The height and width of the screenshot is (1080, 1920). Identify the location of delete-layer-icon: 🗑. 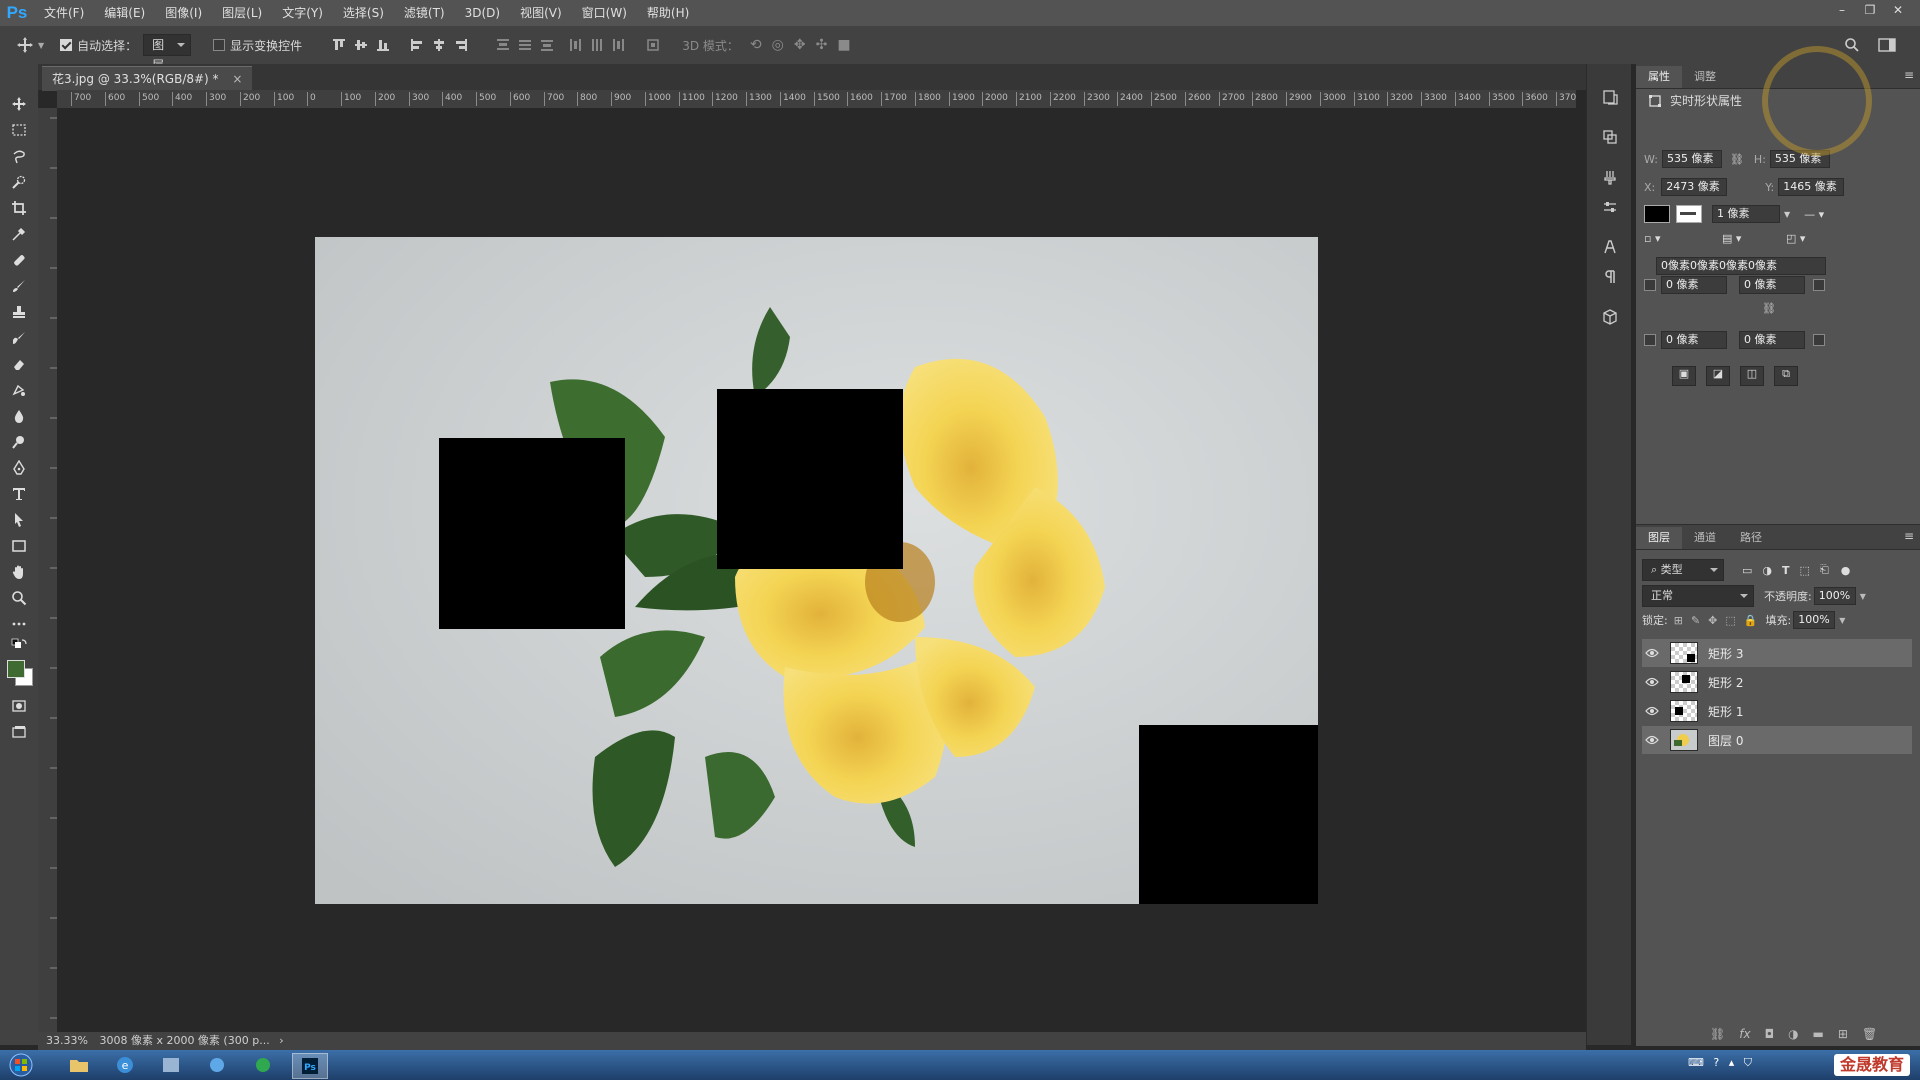
(1869, 1034).